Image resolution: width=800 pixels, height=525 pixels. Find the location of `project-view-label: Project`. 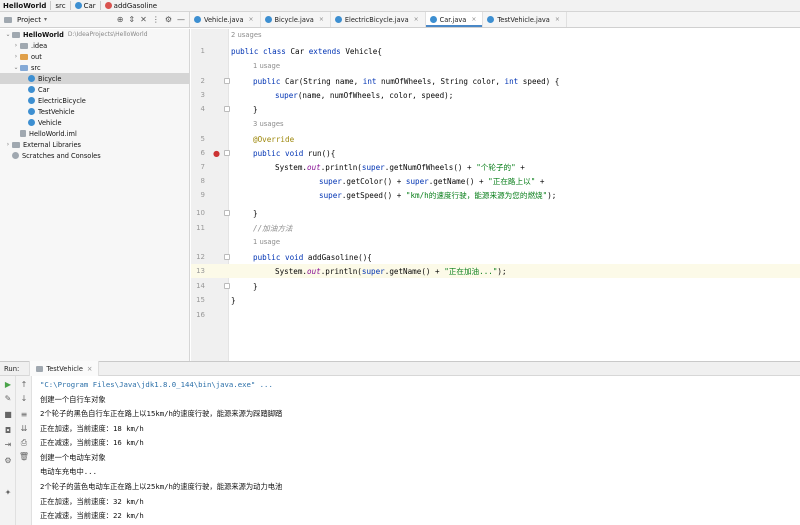

project-view-label: Project is located at coordinates (29, 19).